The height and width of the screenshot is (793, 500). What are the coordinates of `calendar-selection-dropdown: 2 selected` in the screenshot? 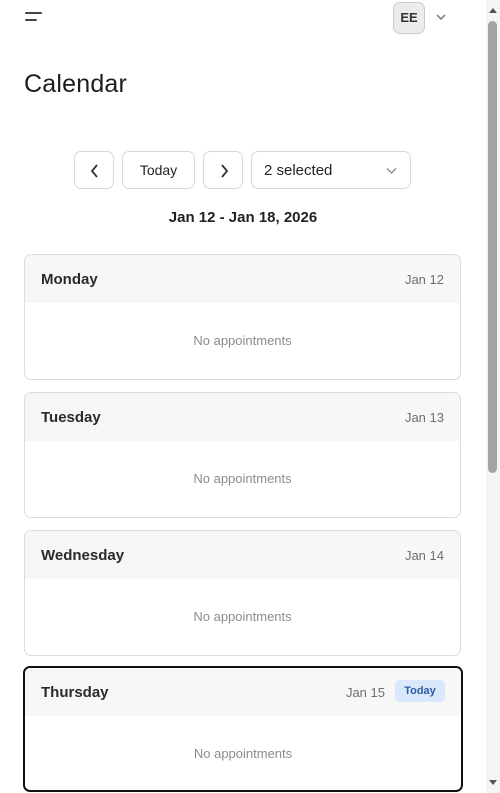 It's located at (331, 170).